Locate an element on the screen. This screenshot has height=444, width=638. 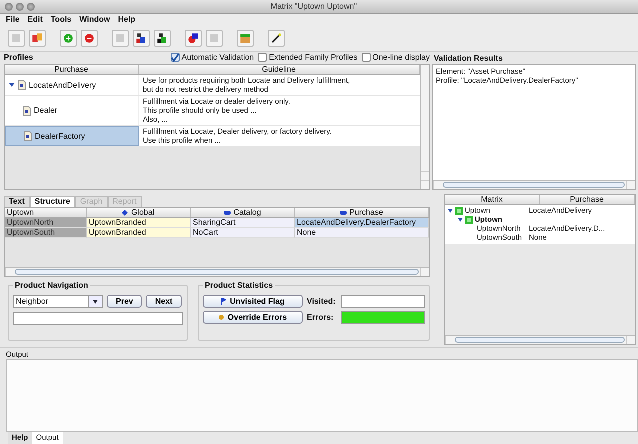
dropdown: Neighbor is located at coordinates (58, 301).